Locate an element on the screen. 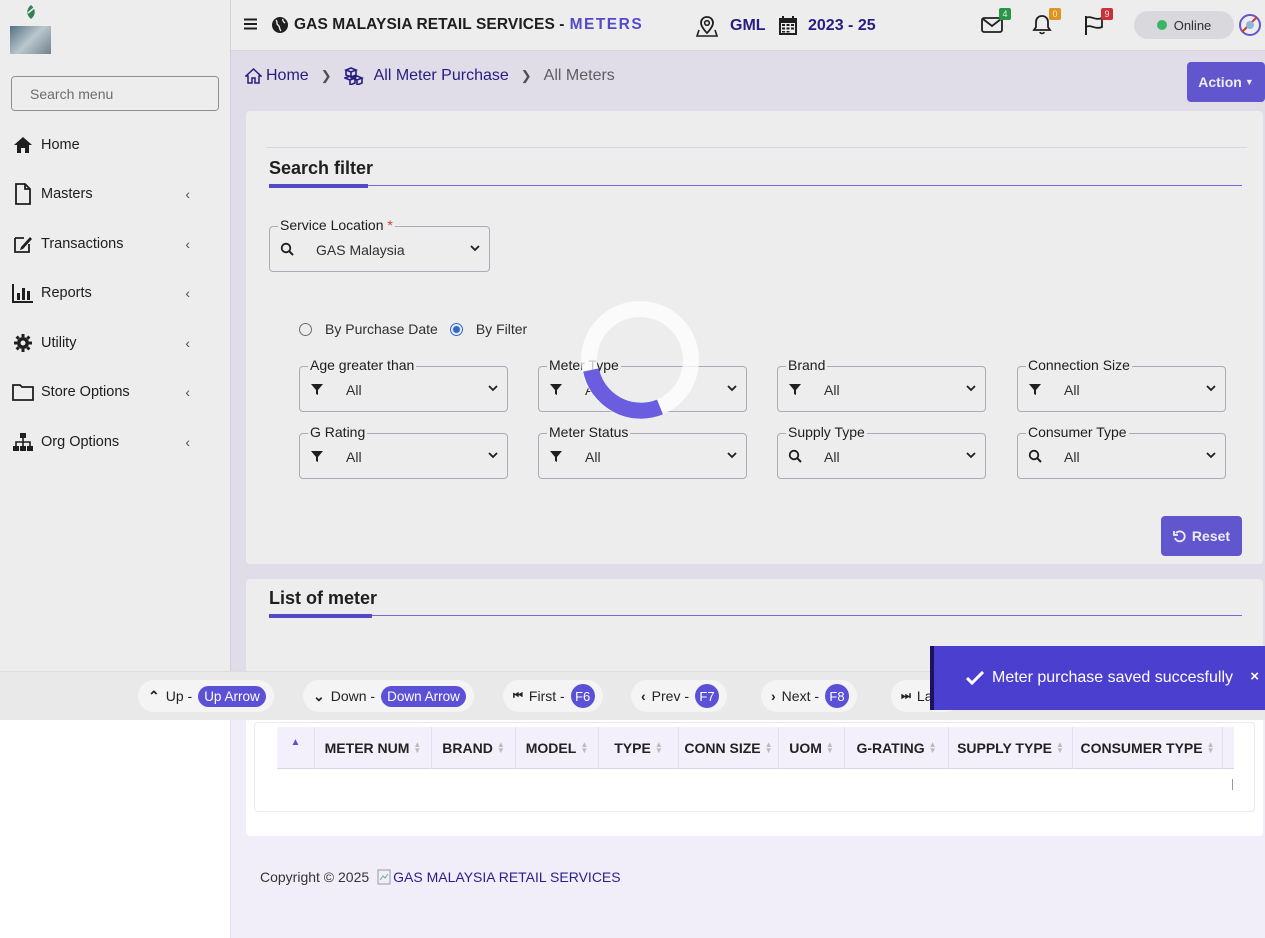  footer-brand-logo: GAS MALAYSIA RETAIL SERVICES is located at coordinates (499, 877).